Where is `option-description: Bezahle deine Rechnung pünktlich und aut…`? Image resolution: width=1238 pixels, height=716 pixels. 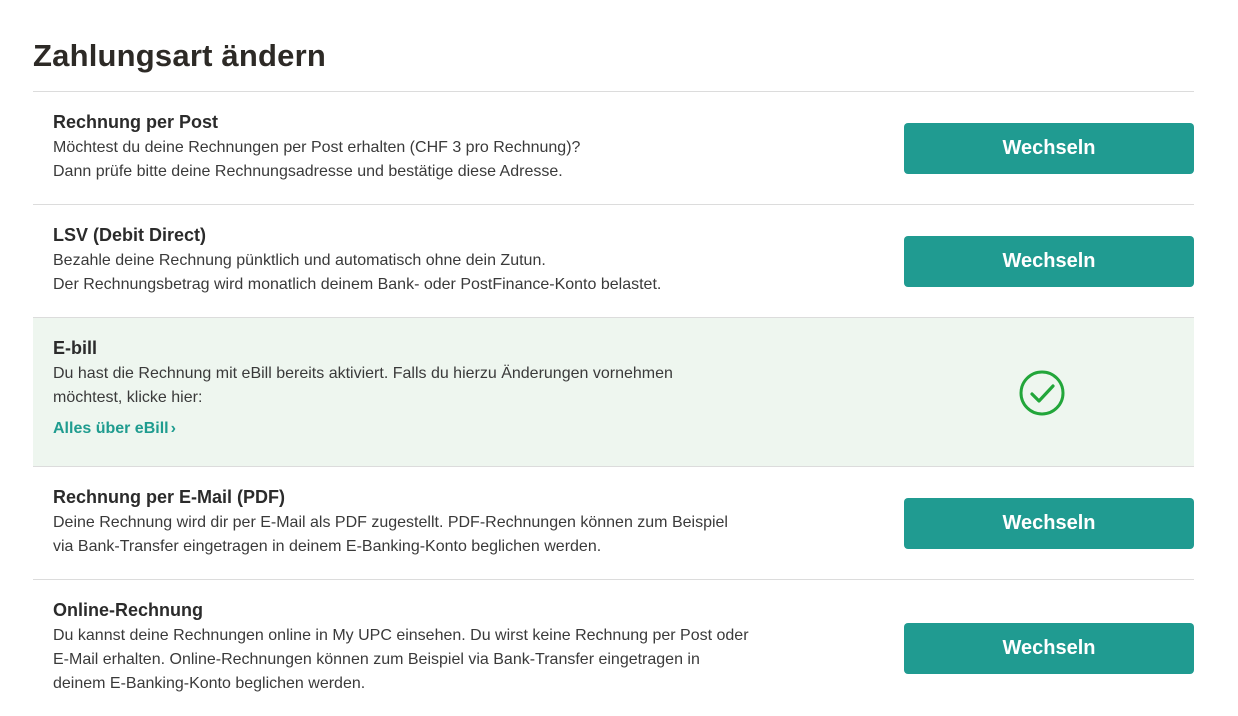 option-description: Bezahle deine Rechnung pünktlich und aut… is located at coordinates (357, 272).